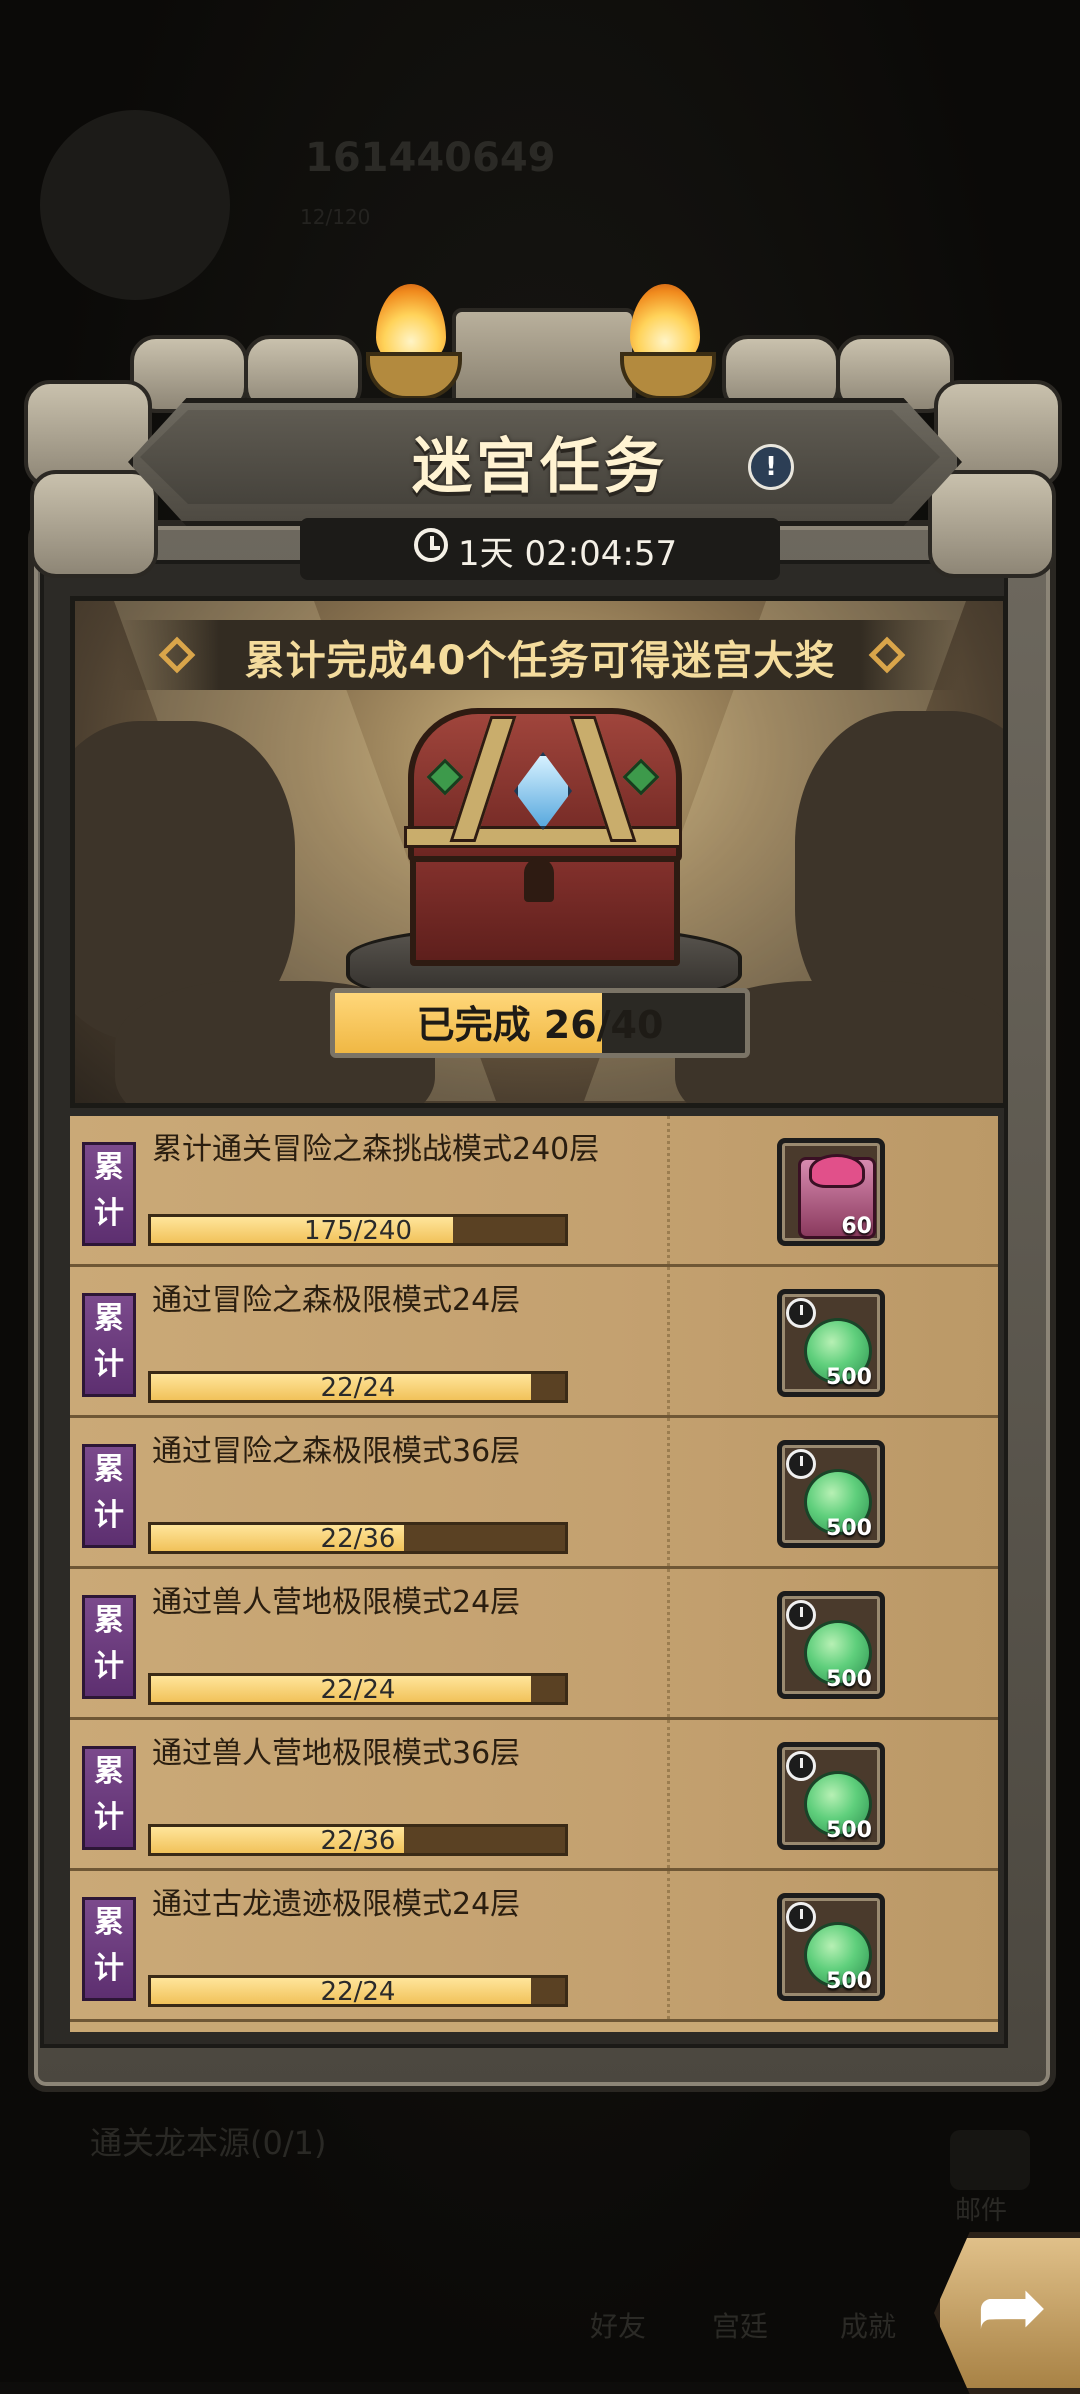 The width and height of the screenshot is (1080, 2394). I want to click on timer-text: 1天 02:04:57, so click(568, 554).